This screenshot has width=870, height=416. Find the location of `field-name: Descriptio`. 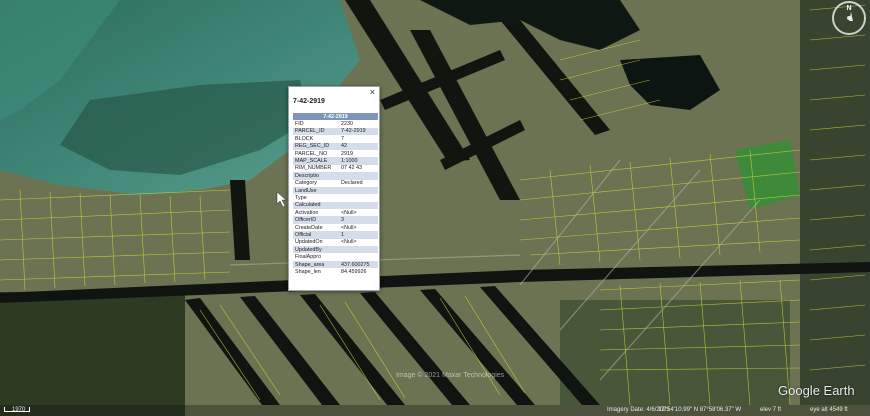

field-name: Descriptio is located at coordinates (316, 176).